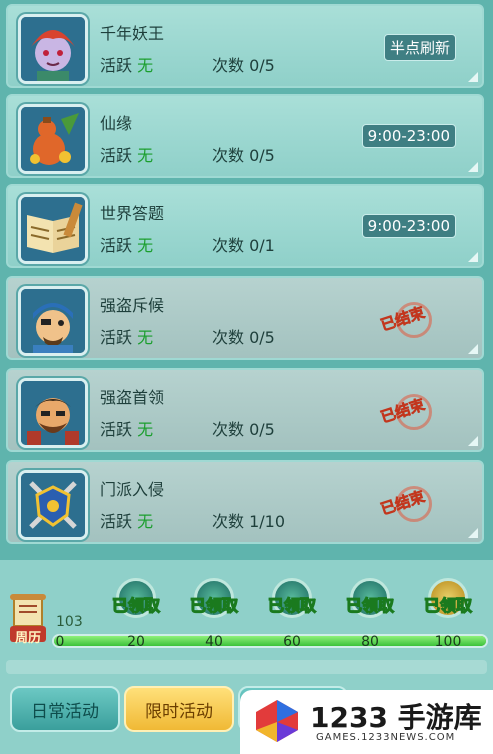  I want to click on activity-title: 强盗斥候, so click(132, 305).